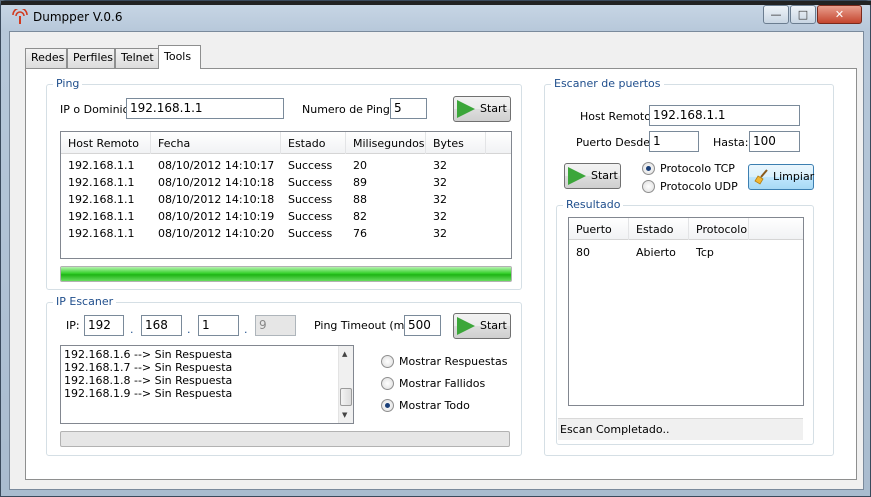 The image size is (871, 497). I want to click on mostrar-respuestas-label: Mostrar Respuestas, so click(453, 361).